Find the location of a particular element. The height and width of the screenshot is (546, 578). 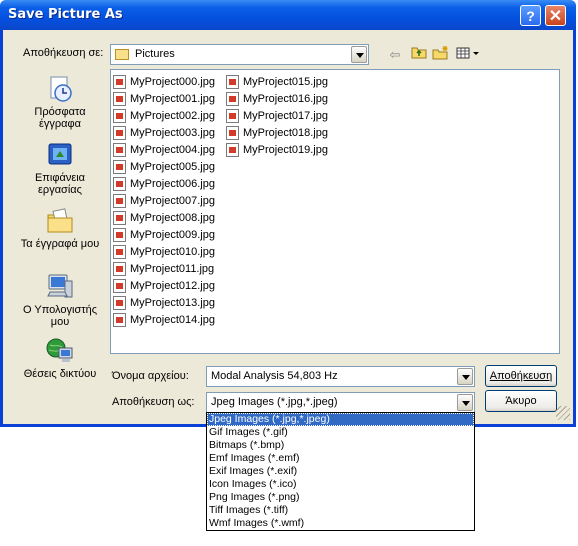

recent-documents-icon is located at coordinates (60, 89).